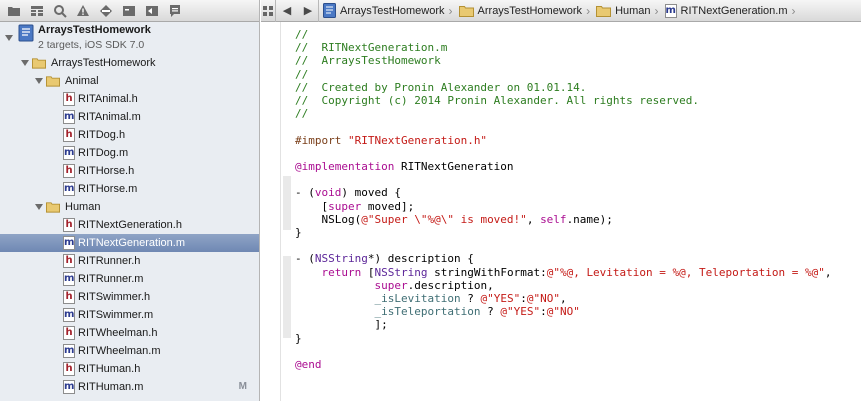 The image size is (861, 401). I want to click on code-line: [super moved];, so click(354, 206).